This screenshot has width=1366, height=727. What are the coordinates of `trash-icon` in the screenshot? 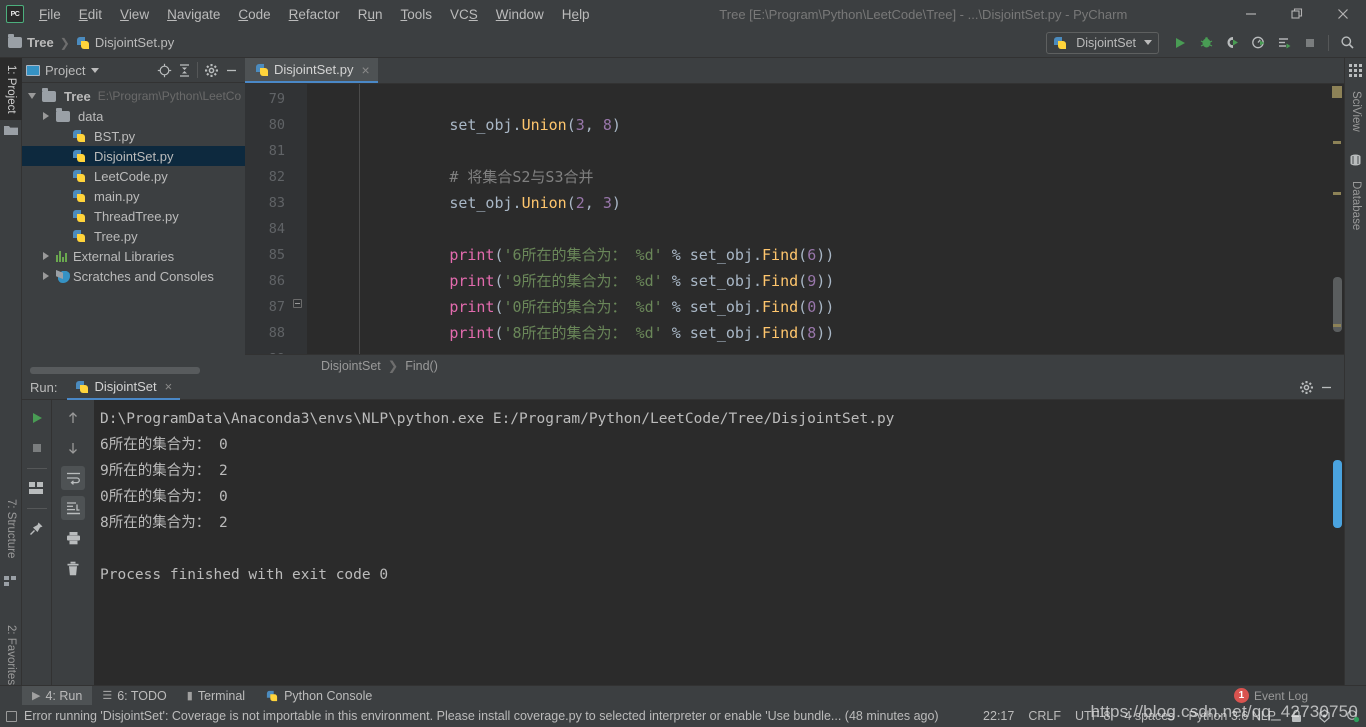 It's located at (73, 568).